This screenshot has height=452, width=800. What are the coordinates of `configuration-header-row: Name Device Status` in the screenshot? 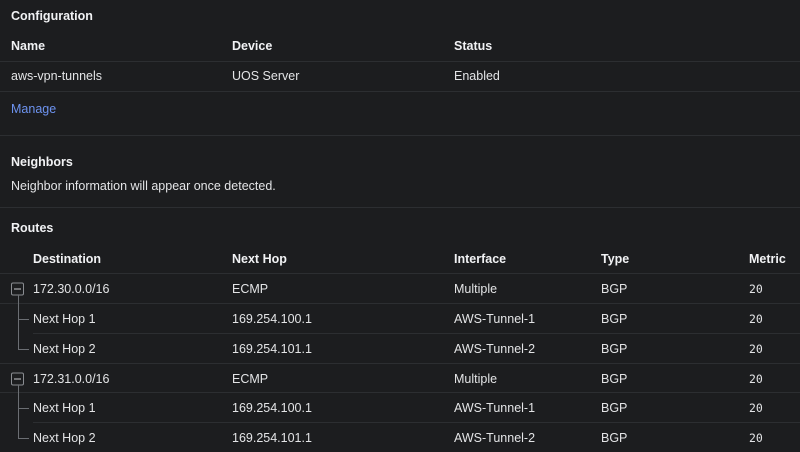 It's located at (400, 46).